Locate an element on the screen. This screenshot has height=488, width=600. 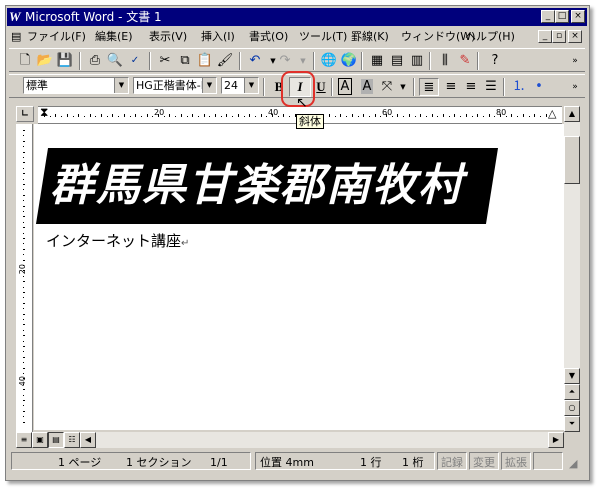
ruler-label-20: 20 is located at coordinates (159, 112).